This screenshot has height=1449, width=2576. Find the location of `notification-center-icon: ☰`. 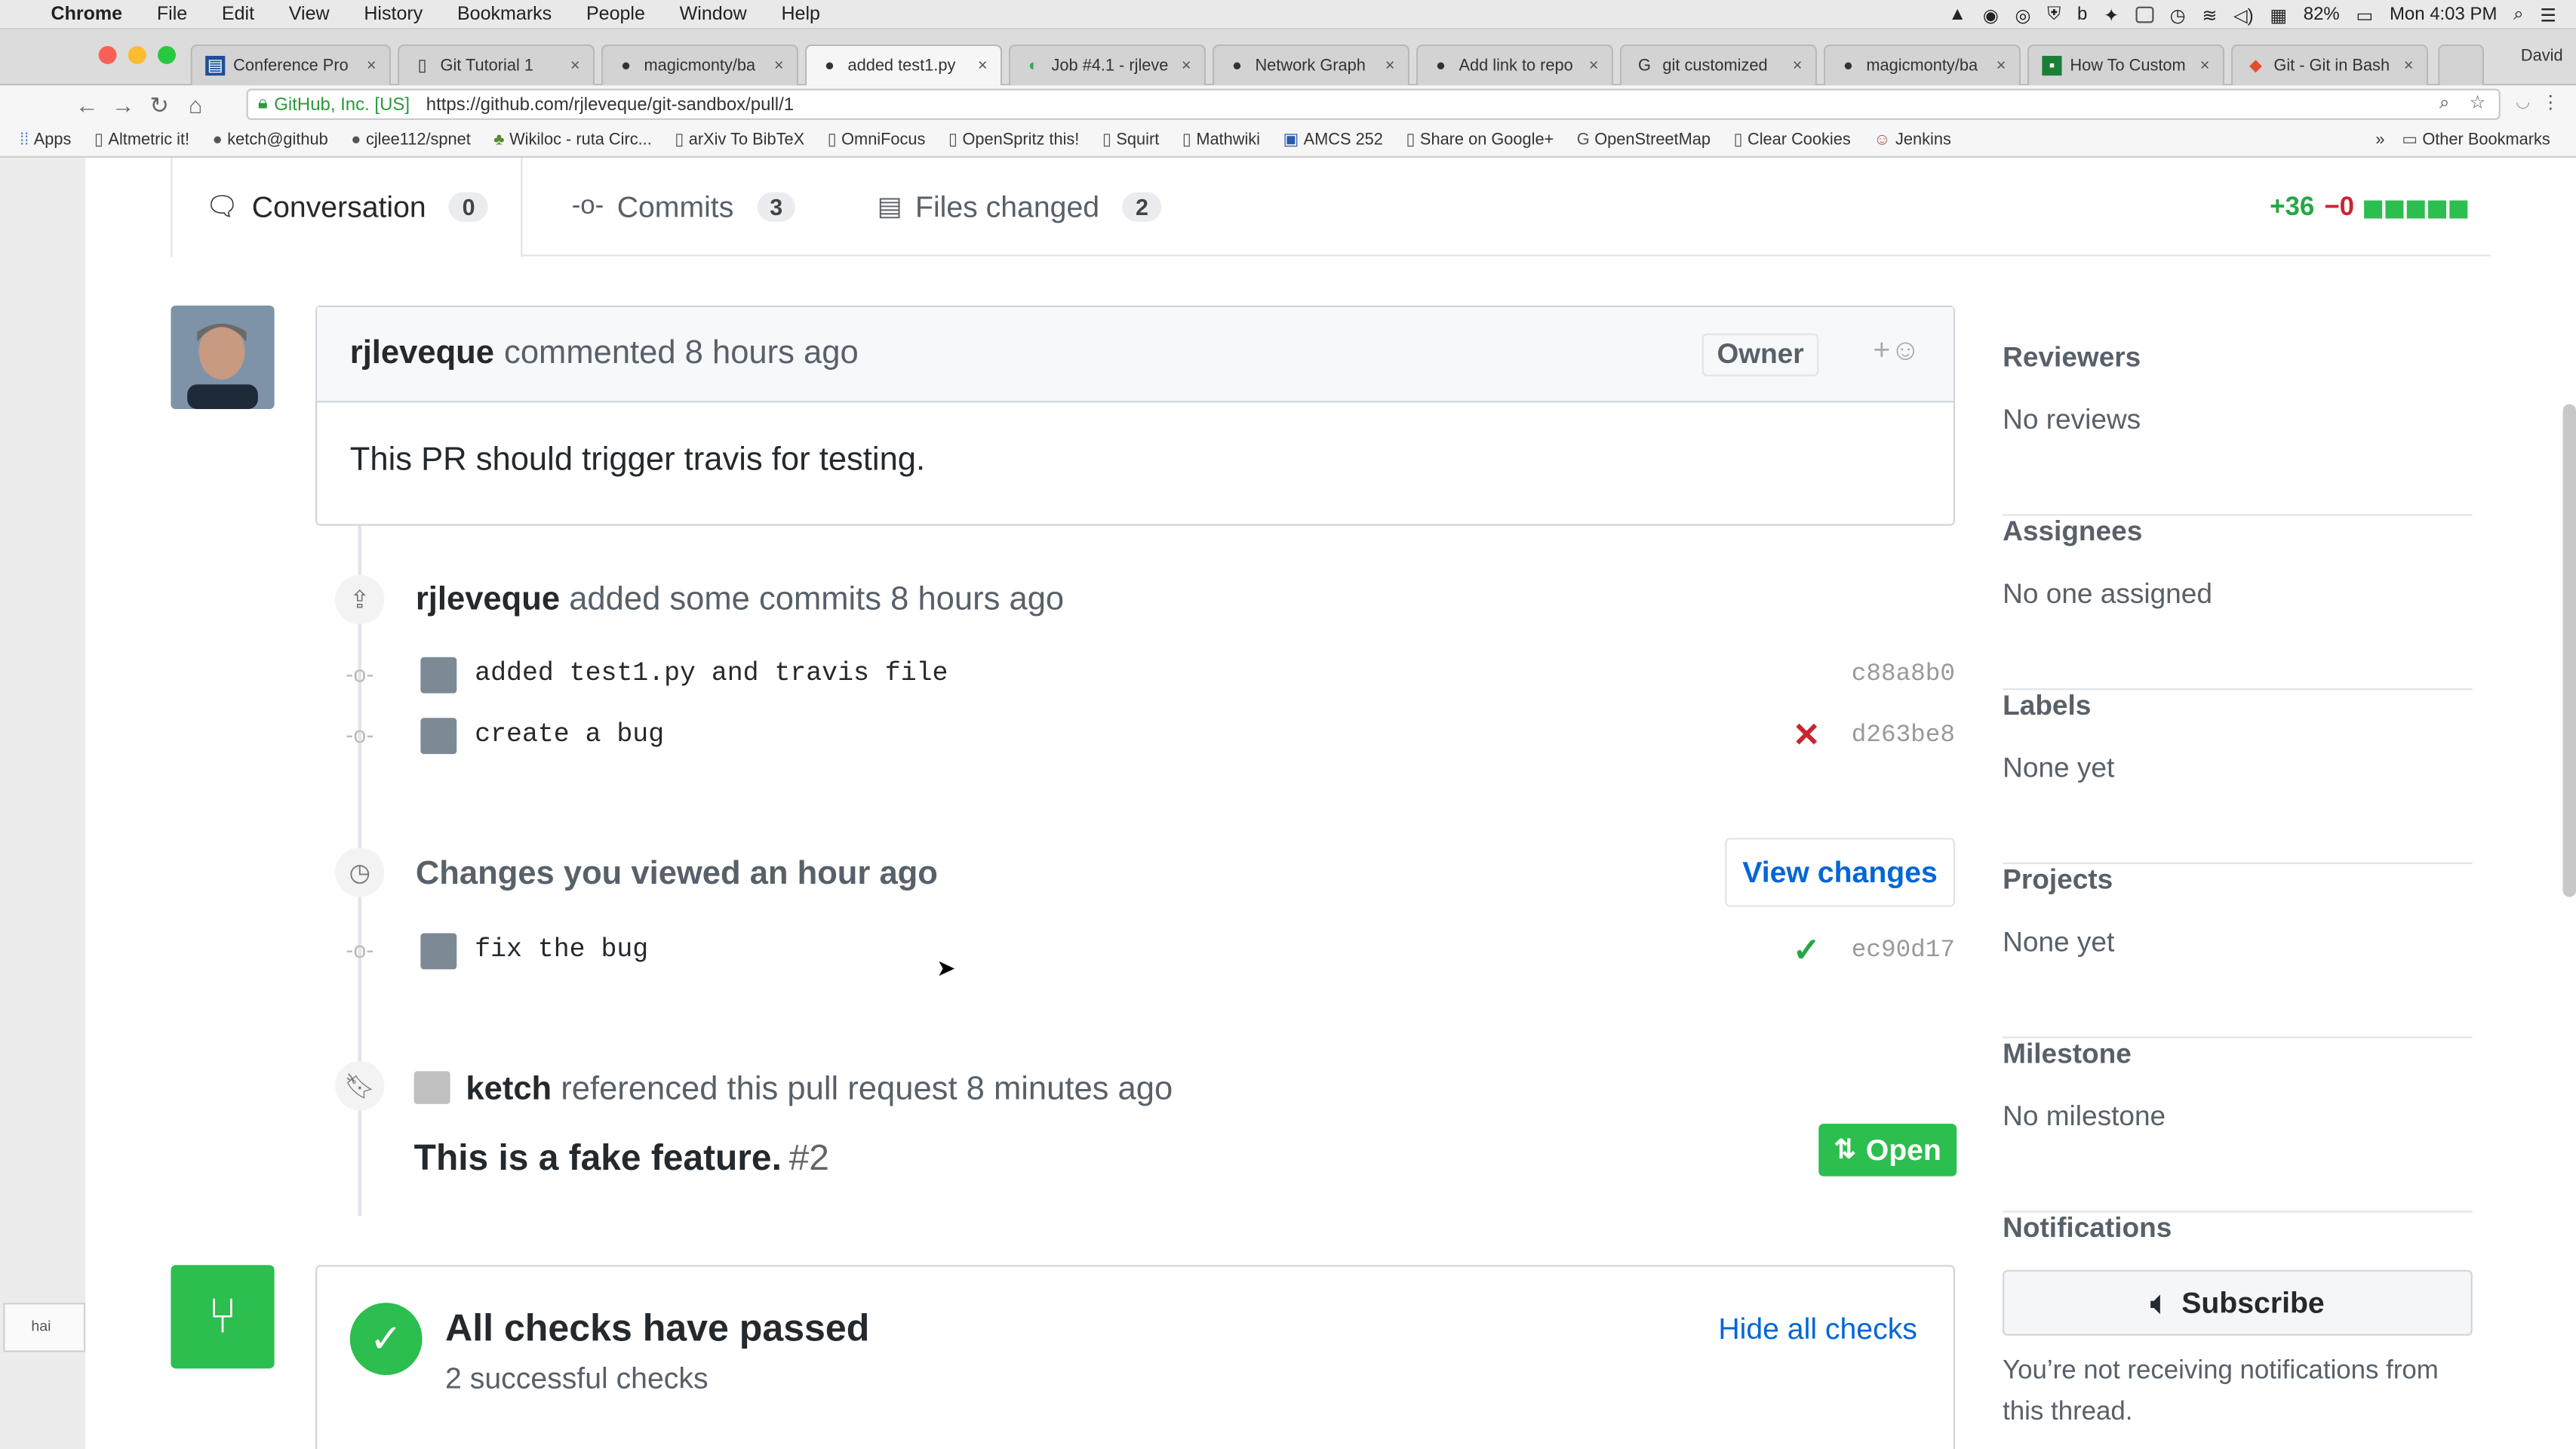

notification-center-icon: ☰ is located at coordinates (2548, 15).